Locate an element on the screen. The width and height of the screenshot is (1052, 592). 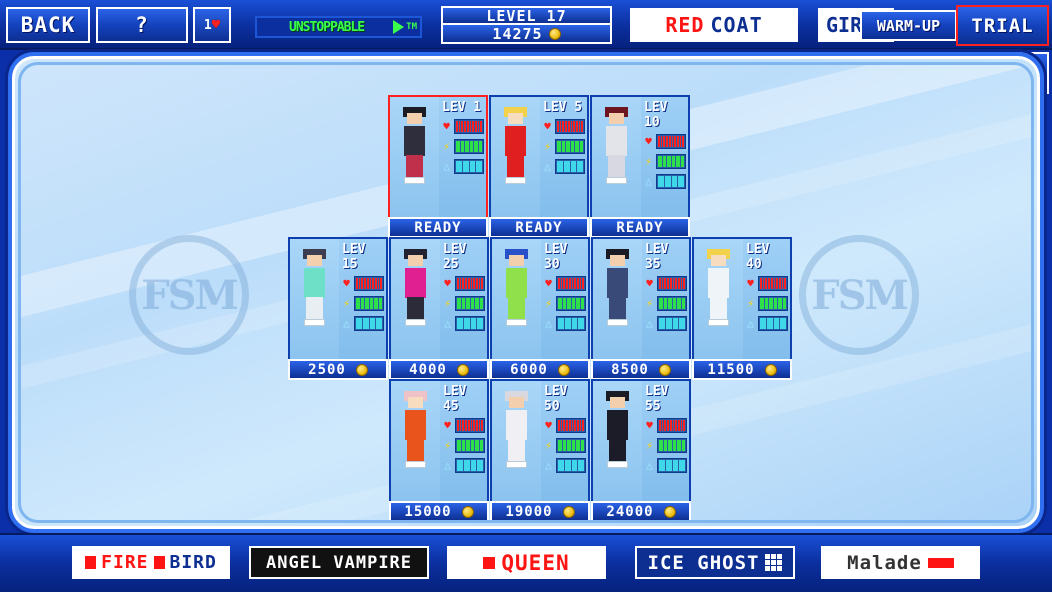
character-stats: LEV 55 ♥ ⚡ △ is located at coordinates (665, 441).